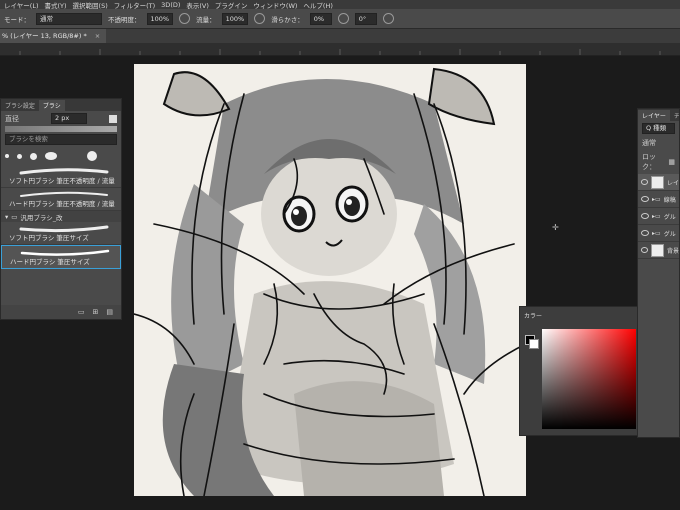  What do you see at coordinates (20, 105) in the screenshot?
I see `tab-brush-settings: ブラシ設定` at bounding box center [20, 105].